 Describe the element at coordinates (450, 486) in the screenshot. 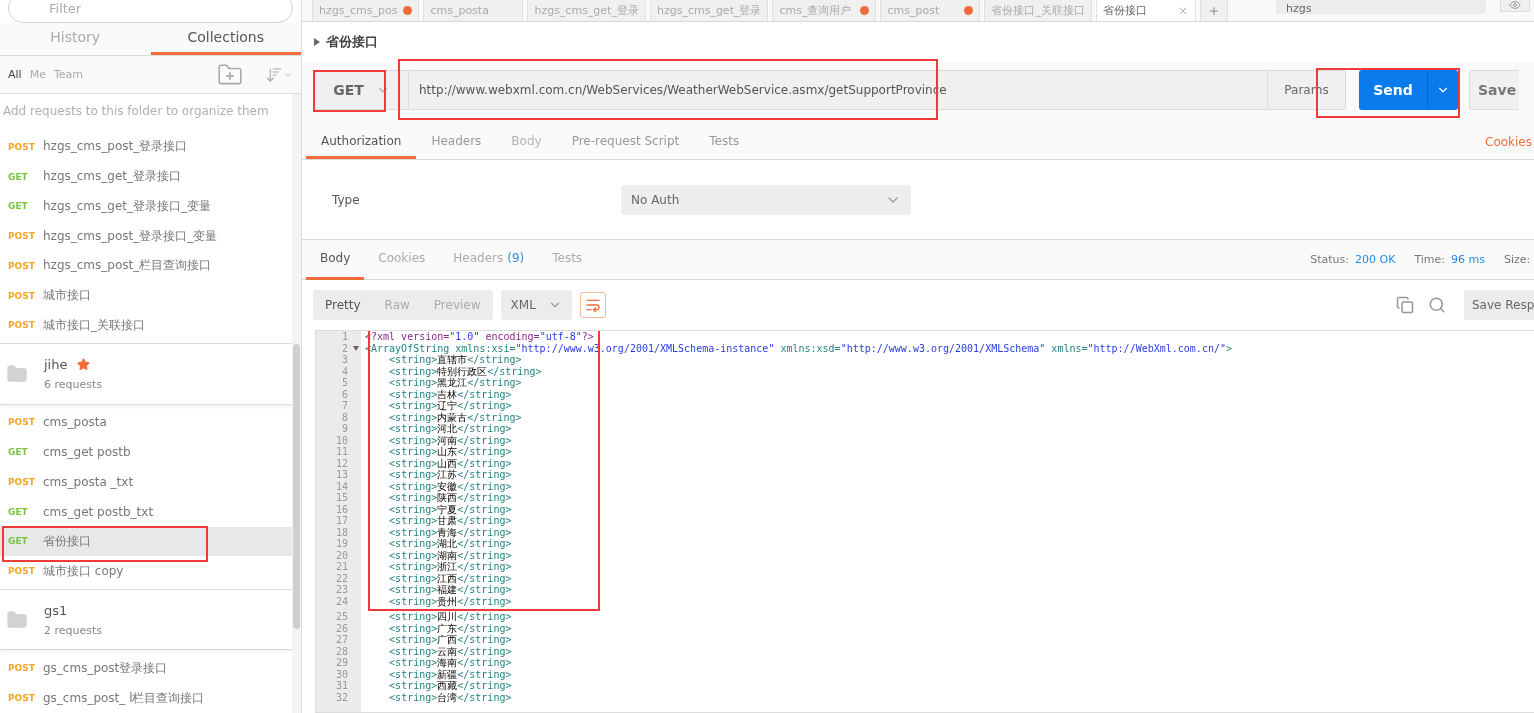

I see `code-line: <string>安徽</string>` at that location.